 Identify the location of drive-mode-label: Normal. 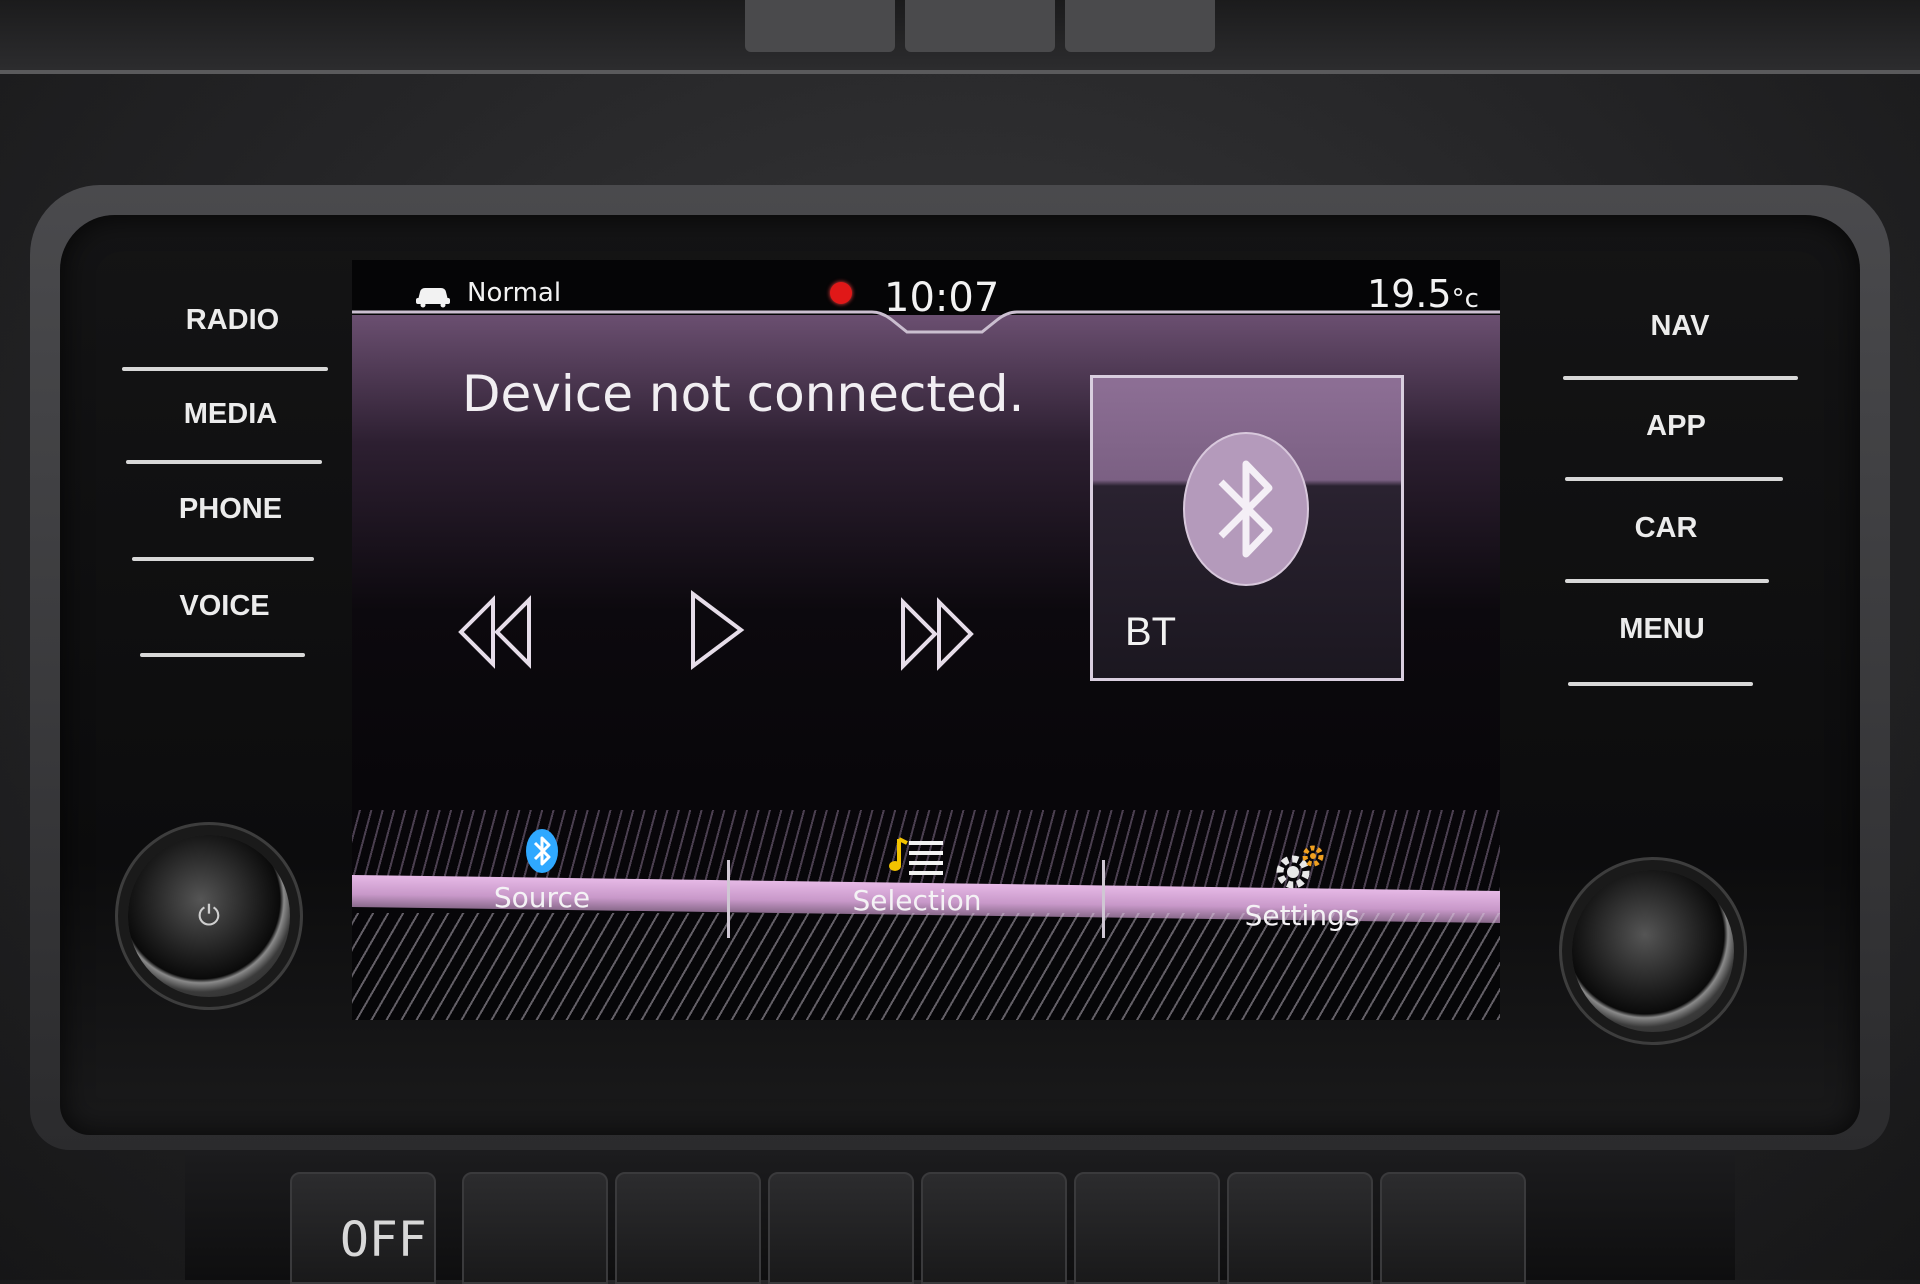
(514, 293).